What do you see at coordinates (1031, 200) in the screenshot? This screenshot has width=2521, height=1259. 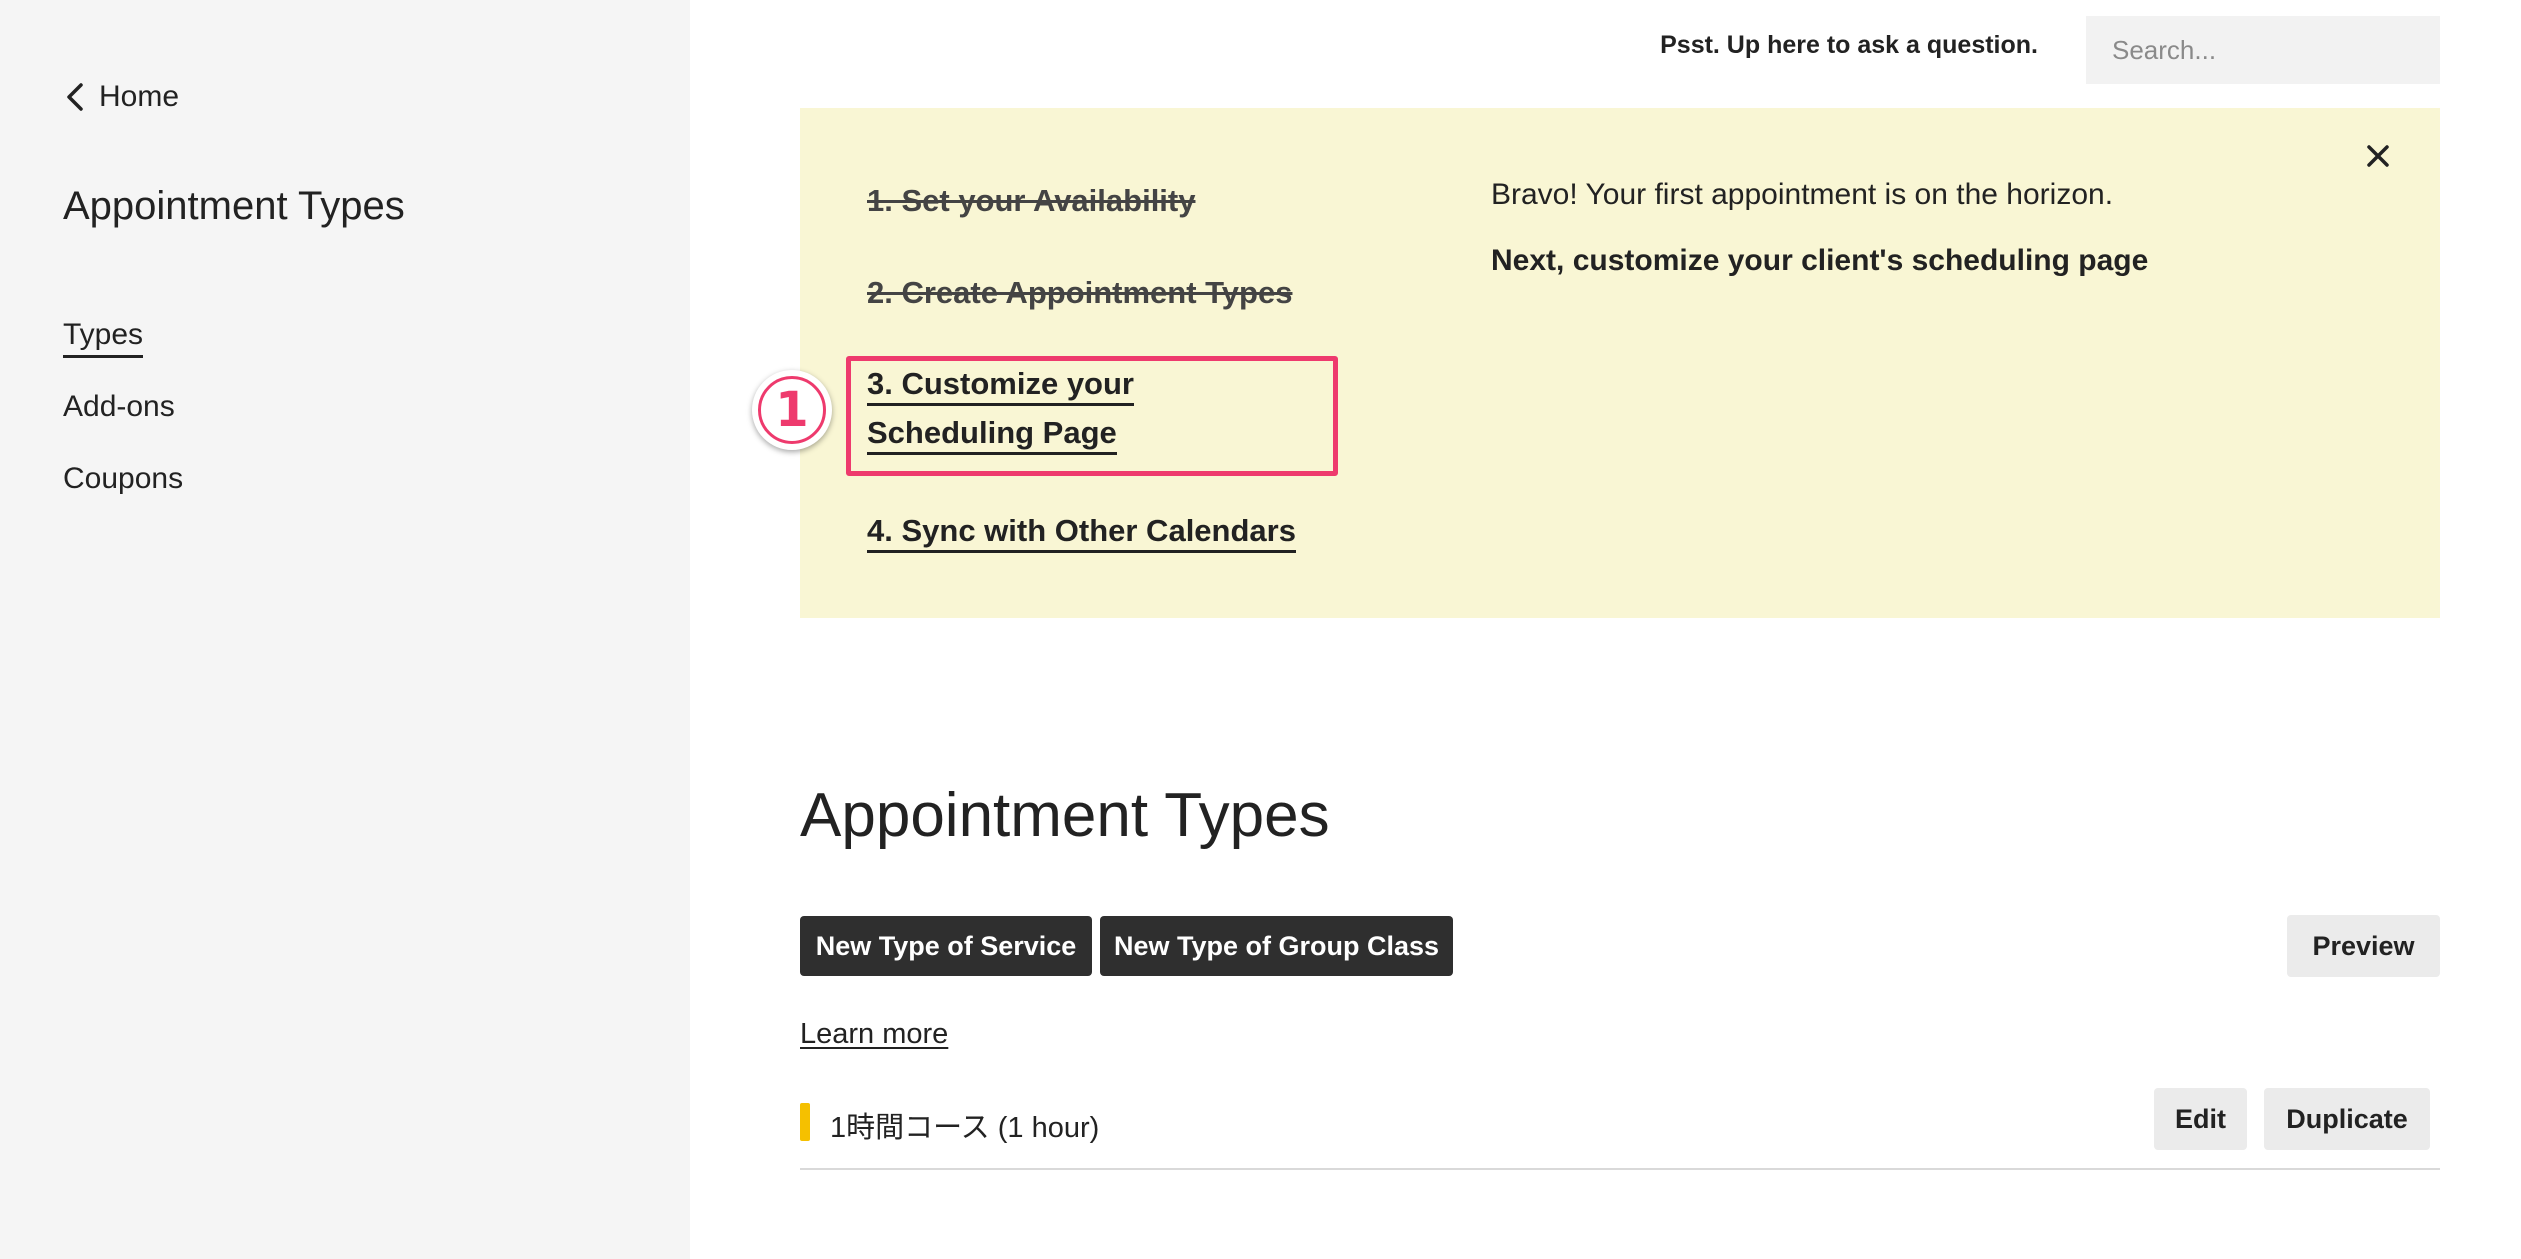 I see `step-set-availability: 1. Set your Availability` at bounding box center [1031, 200].